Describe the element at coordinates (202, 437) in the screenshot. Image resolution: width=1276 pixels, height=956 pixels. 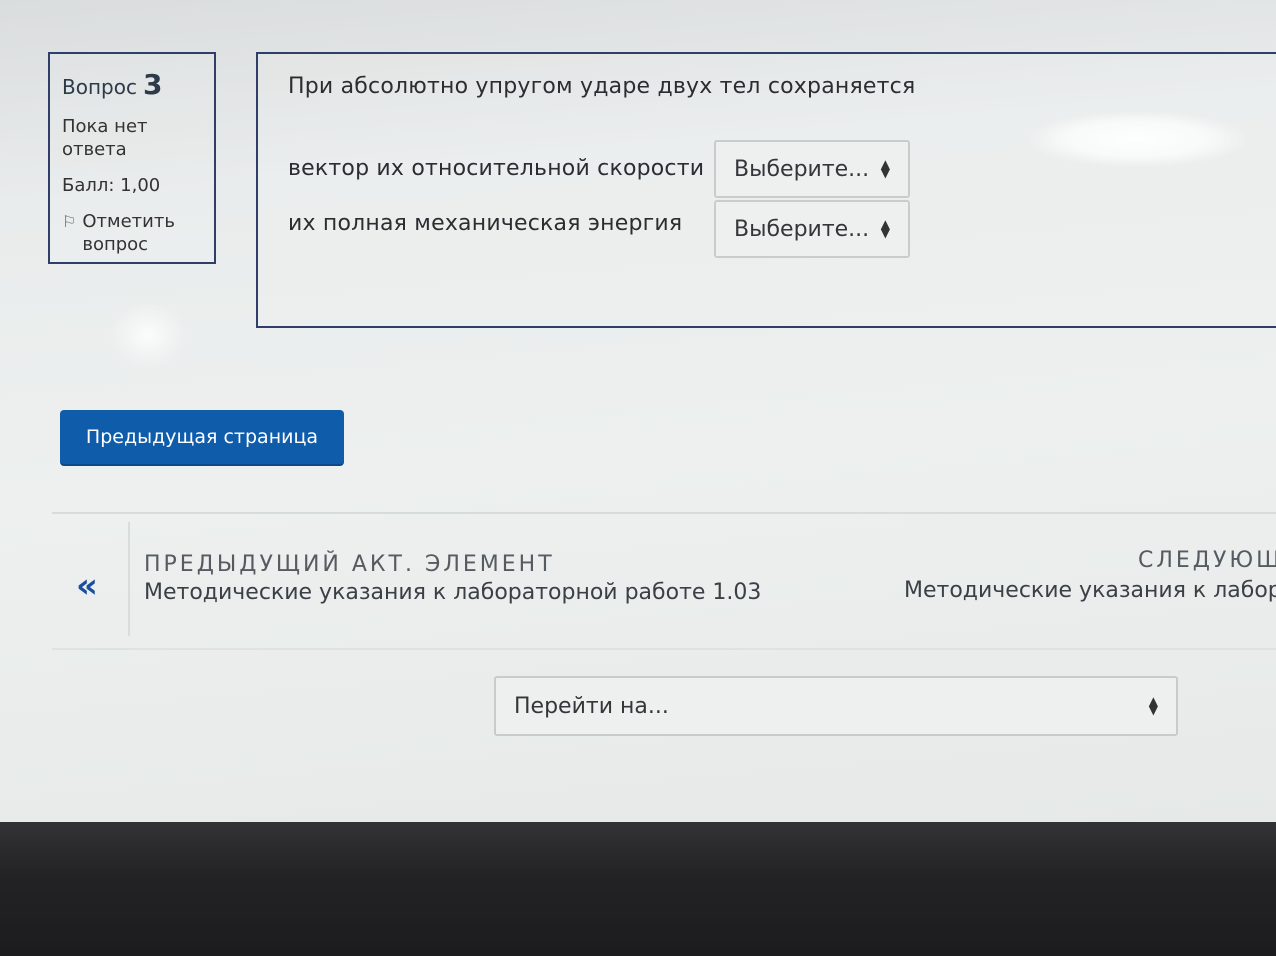
I see `previous-page-button: Предыдущая страница` at that location.